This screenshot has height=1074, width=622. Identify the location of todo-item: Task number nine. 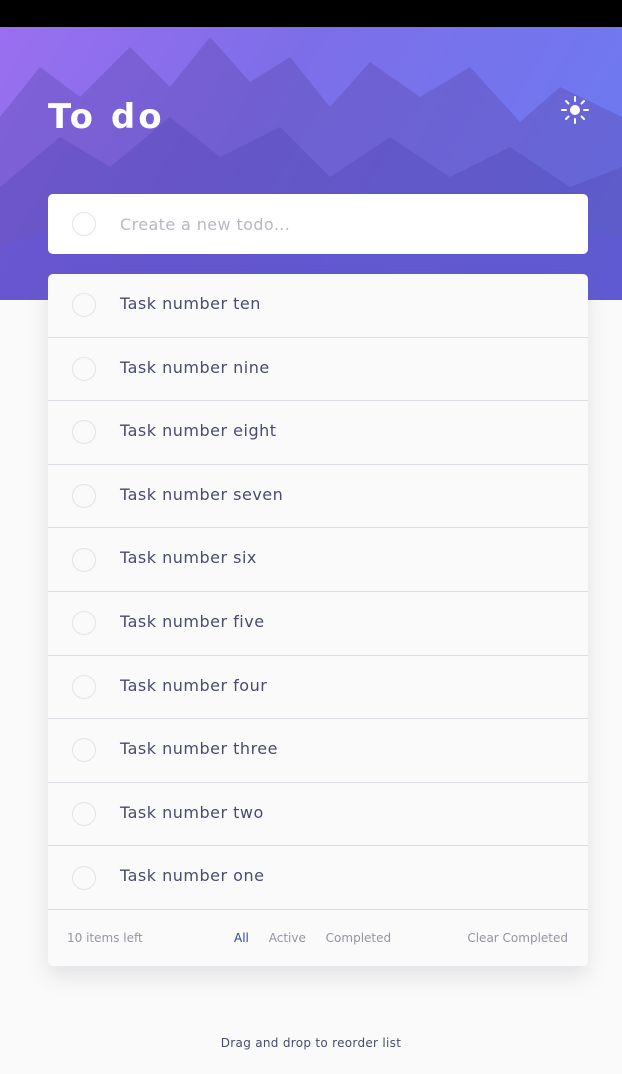
(318, 370).